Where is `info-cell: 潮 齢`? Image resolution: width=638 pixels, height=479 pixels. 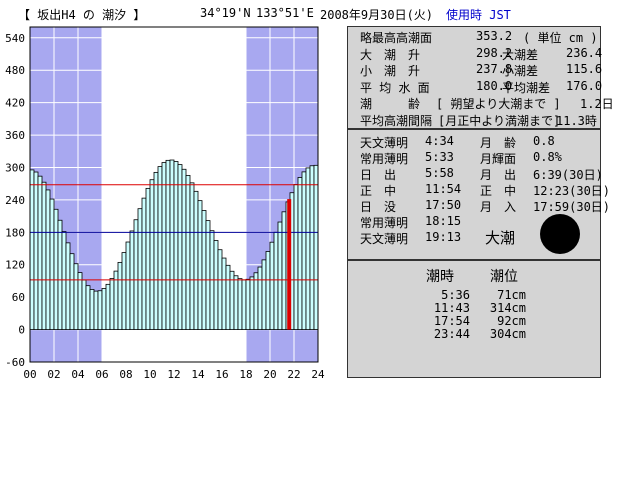
info-cell: 潮 齢 is located at coordinates (390, 104).